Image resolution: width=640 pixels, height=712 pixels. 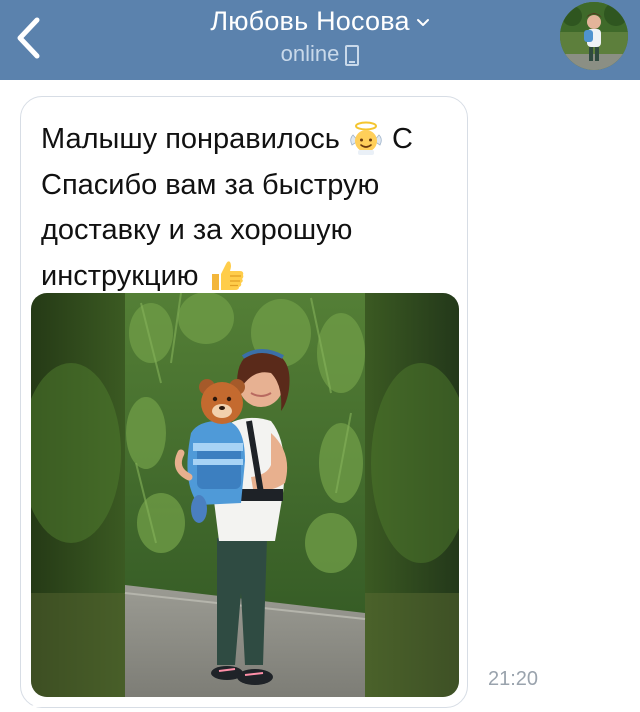 I want to click on message-line-text: Малышу понравилось, so click(x=190, y=139).